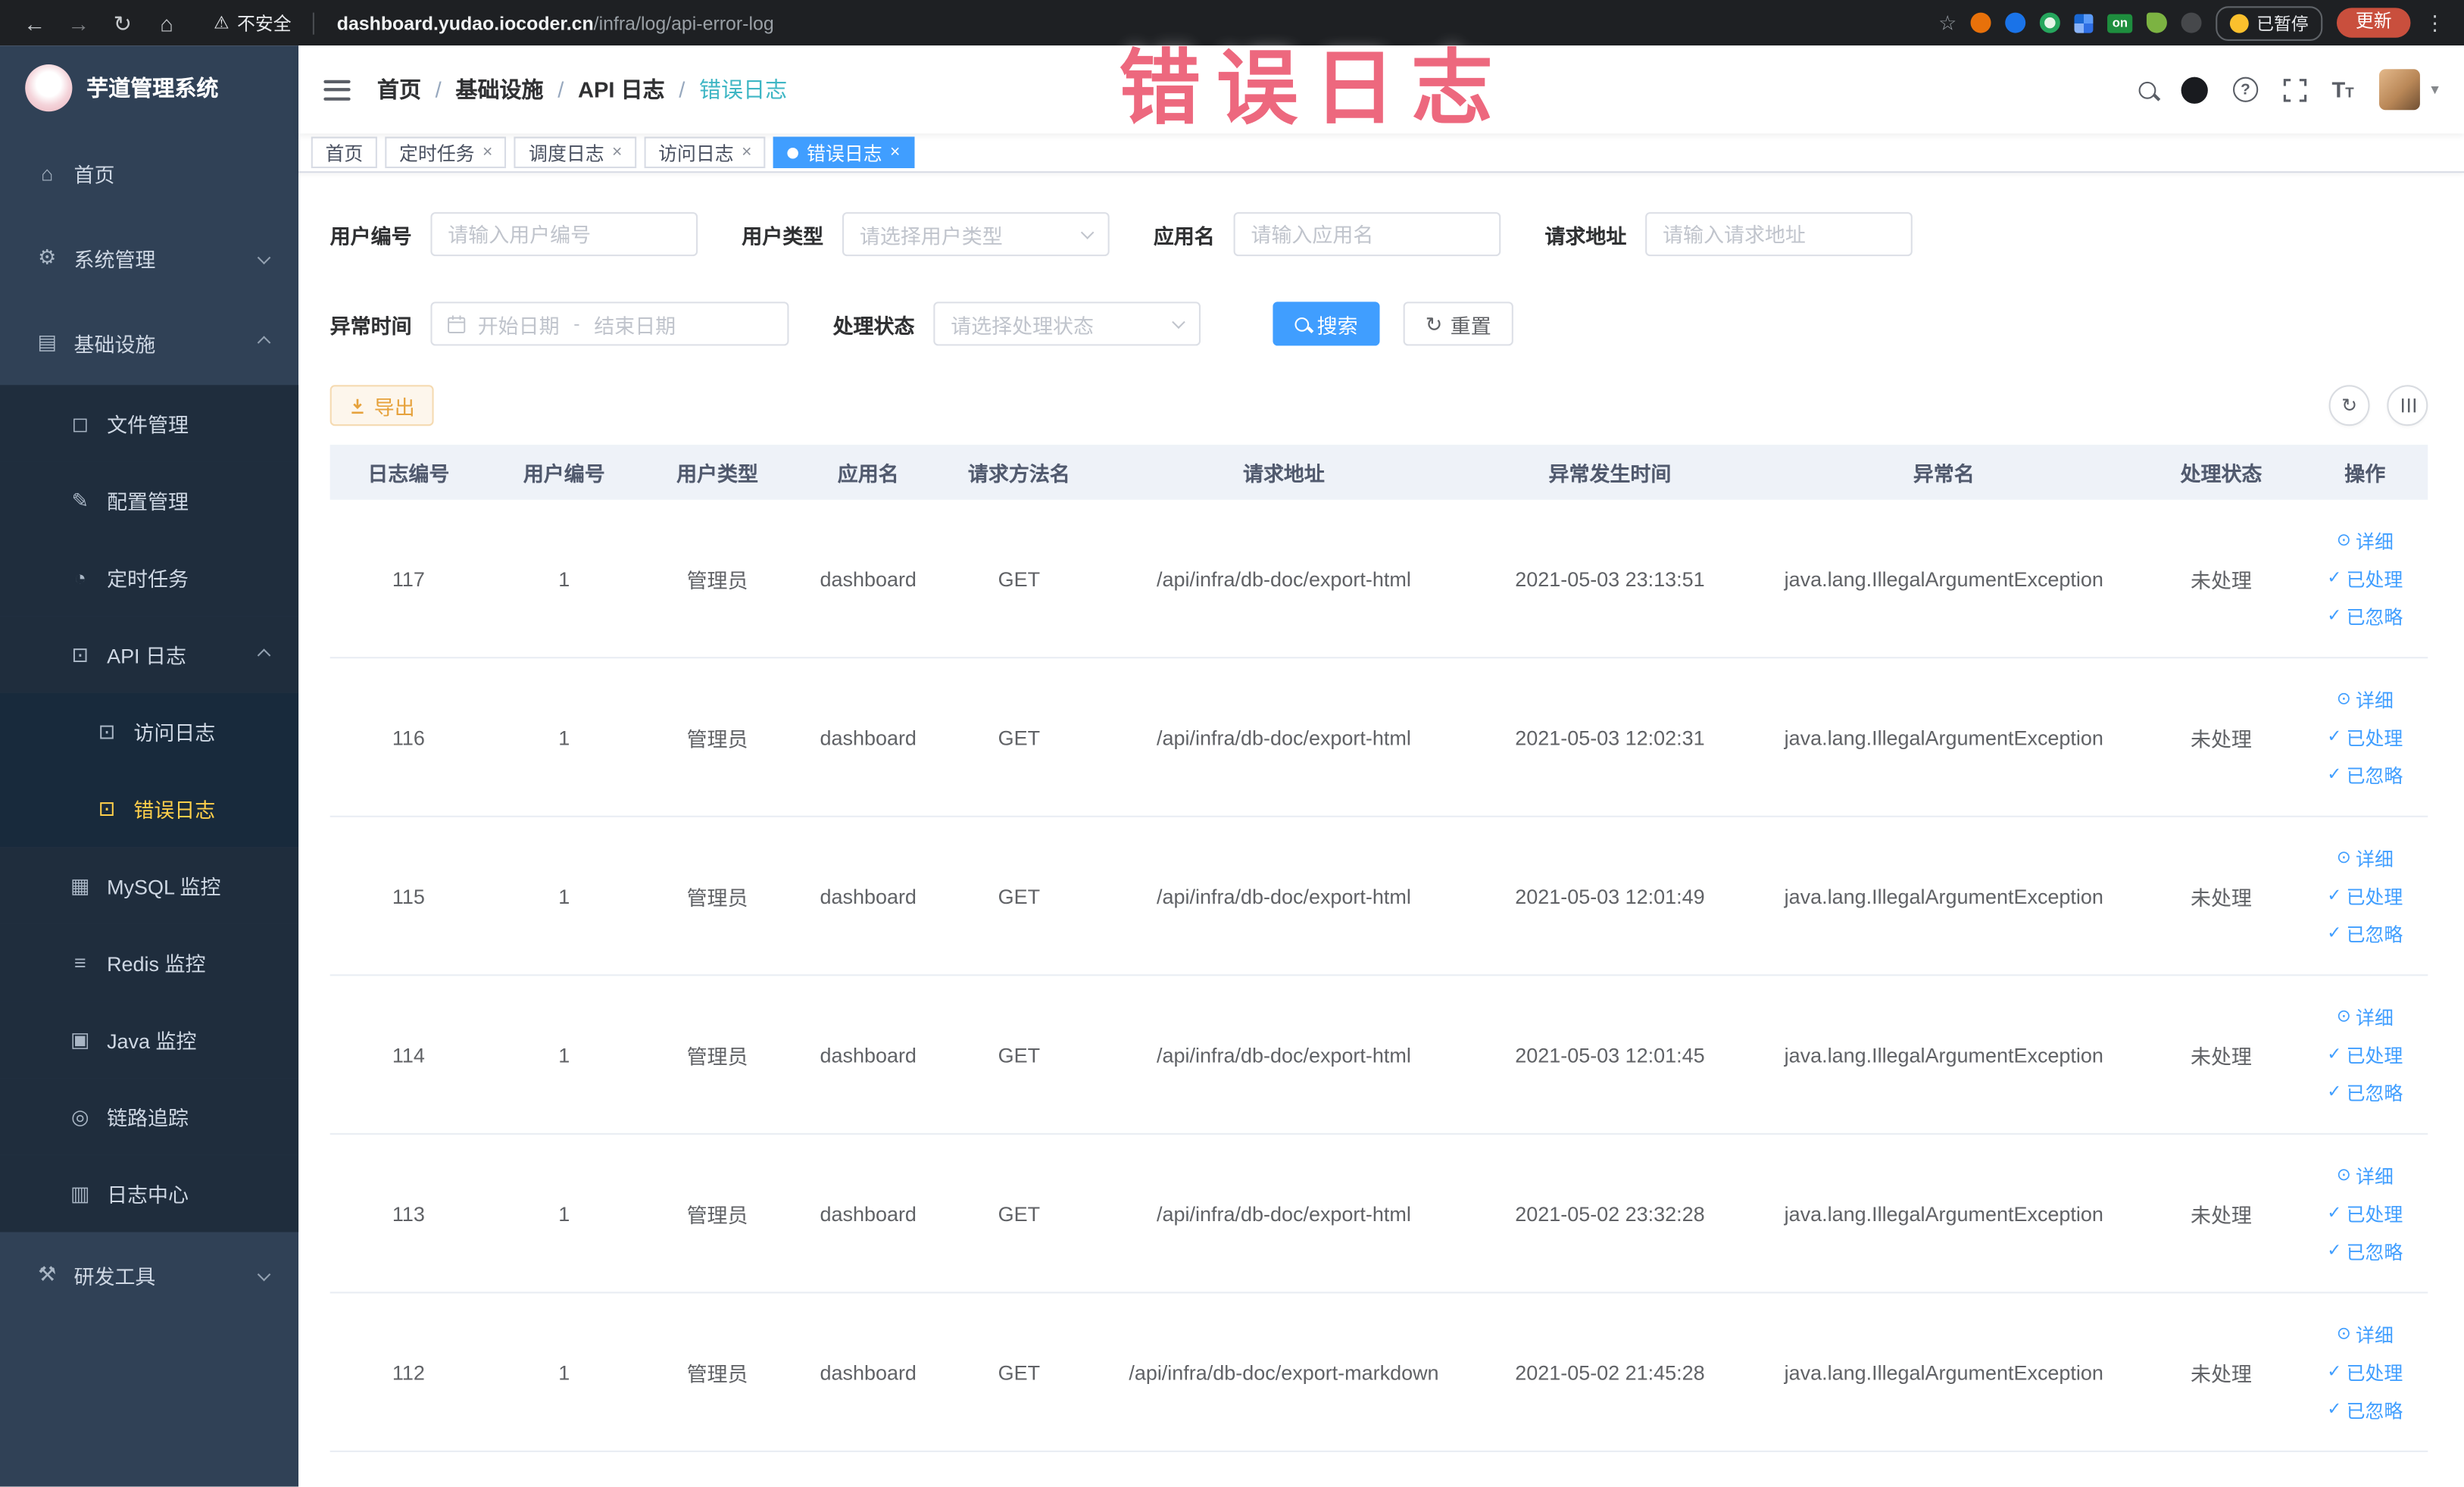  What do you see at coordinates (2191, 22) in the screenshot?
I see `extension-paw-icon` at bounding box center [2191, 22].